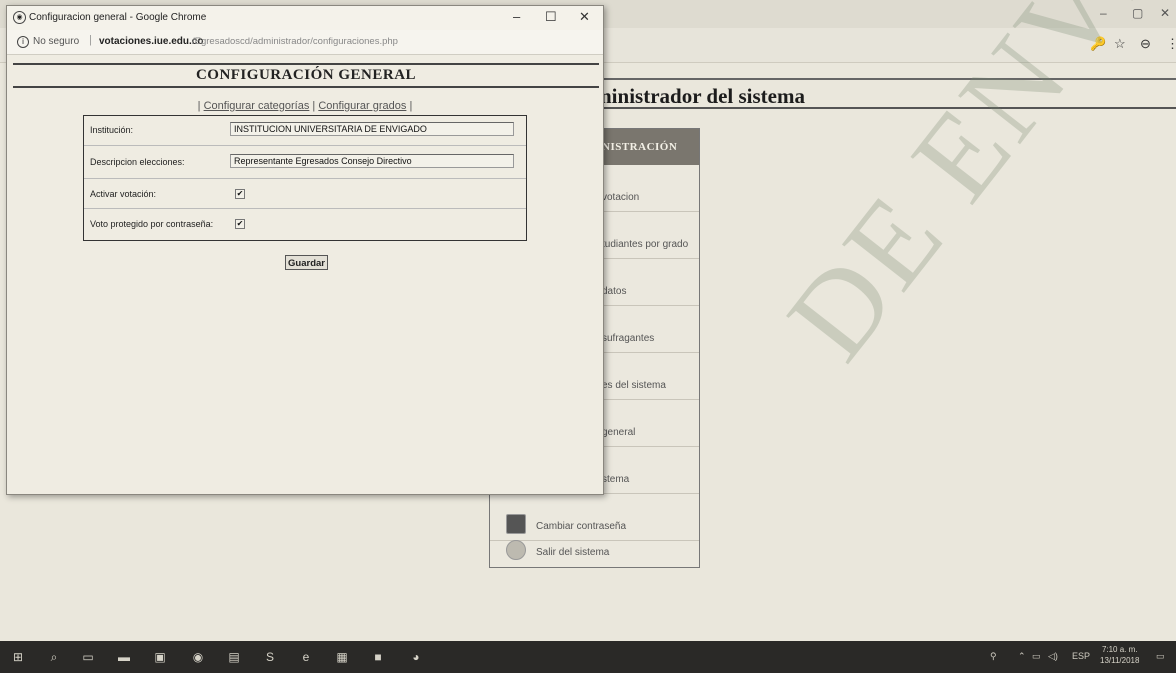 Image resolution: width=1176 pixels, height=673 pixels. Describe the element at coordinates (584, 17) in the screenshot. I see `popup-close-button: ✕` at that location.